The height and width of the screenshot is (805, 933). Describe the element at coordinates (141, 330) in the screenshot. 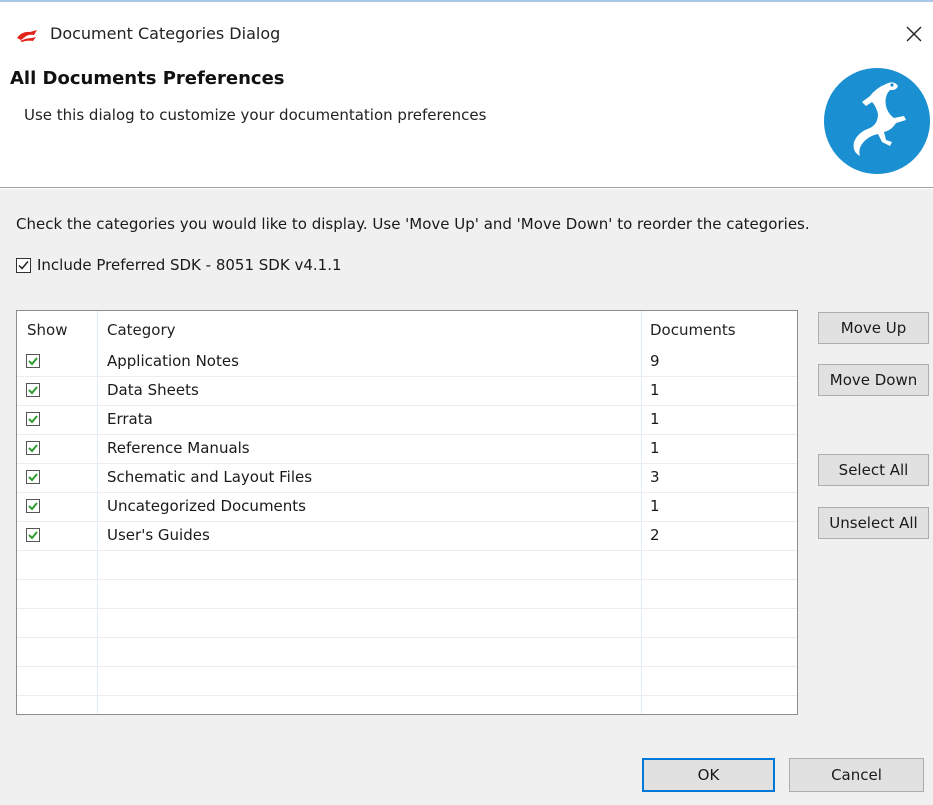

I see `column-header-category: Category` at that location.